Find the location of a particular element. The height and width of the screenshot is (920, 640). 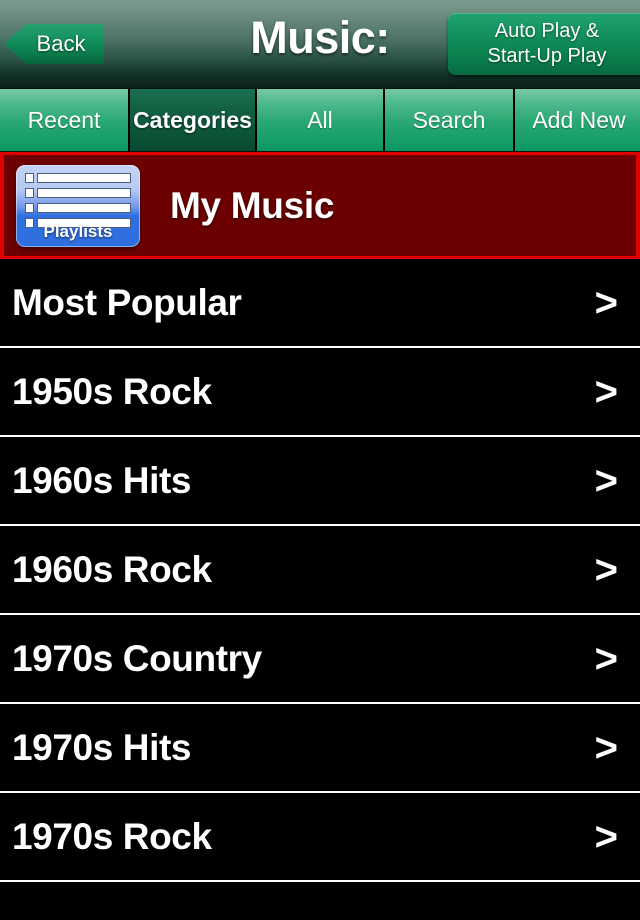

list-item: 1960s Hits > is located at coordinates (320, 481).